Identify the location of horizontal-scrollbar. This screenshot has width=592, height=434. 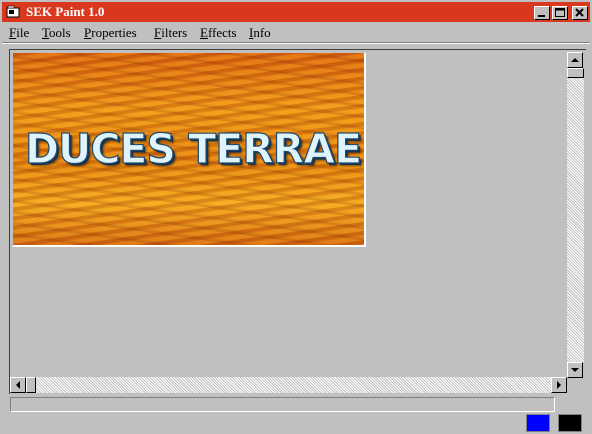
(288, 385).